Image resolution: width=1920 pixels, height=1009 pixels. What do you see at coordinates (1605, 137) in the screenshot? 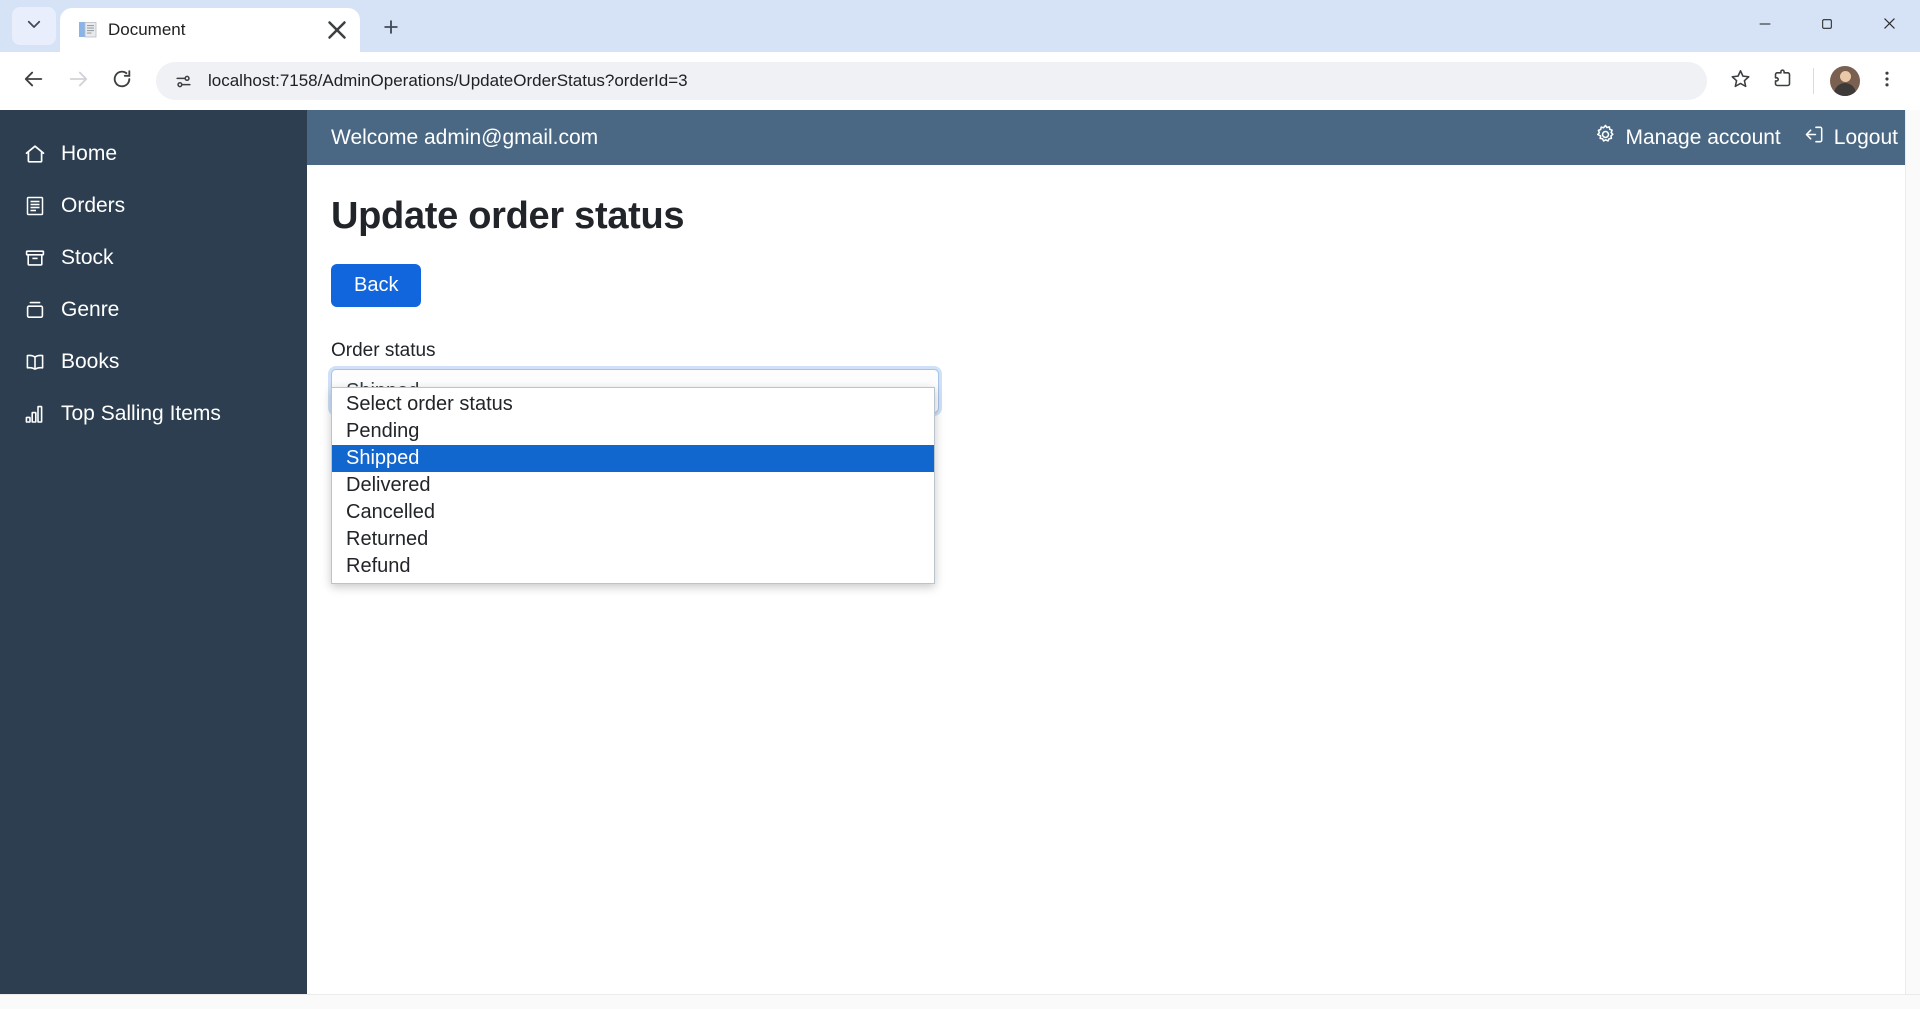
I see `gear-icon` at bounding box center [1605, 137].